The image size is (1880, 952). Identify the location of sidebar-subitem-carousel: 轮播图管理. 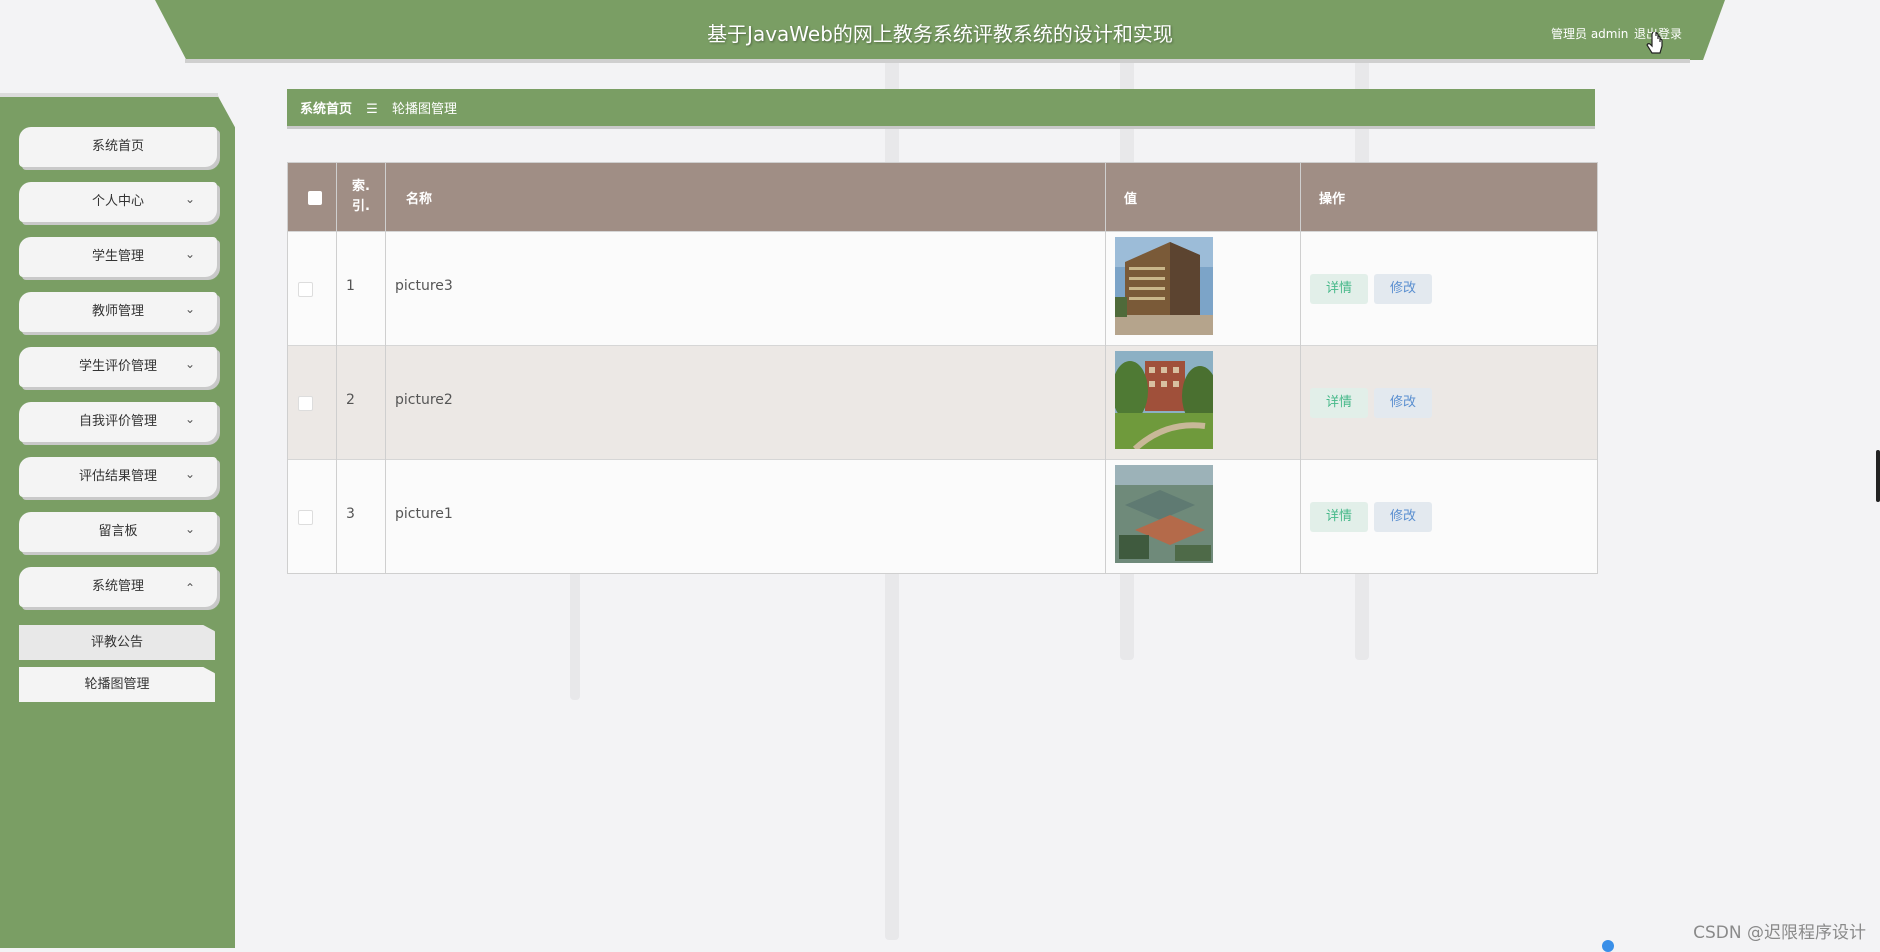
(117, 684).